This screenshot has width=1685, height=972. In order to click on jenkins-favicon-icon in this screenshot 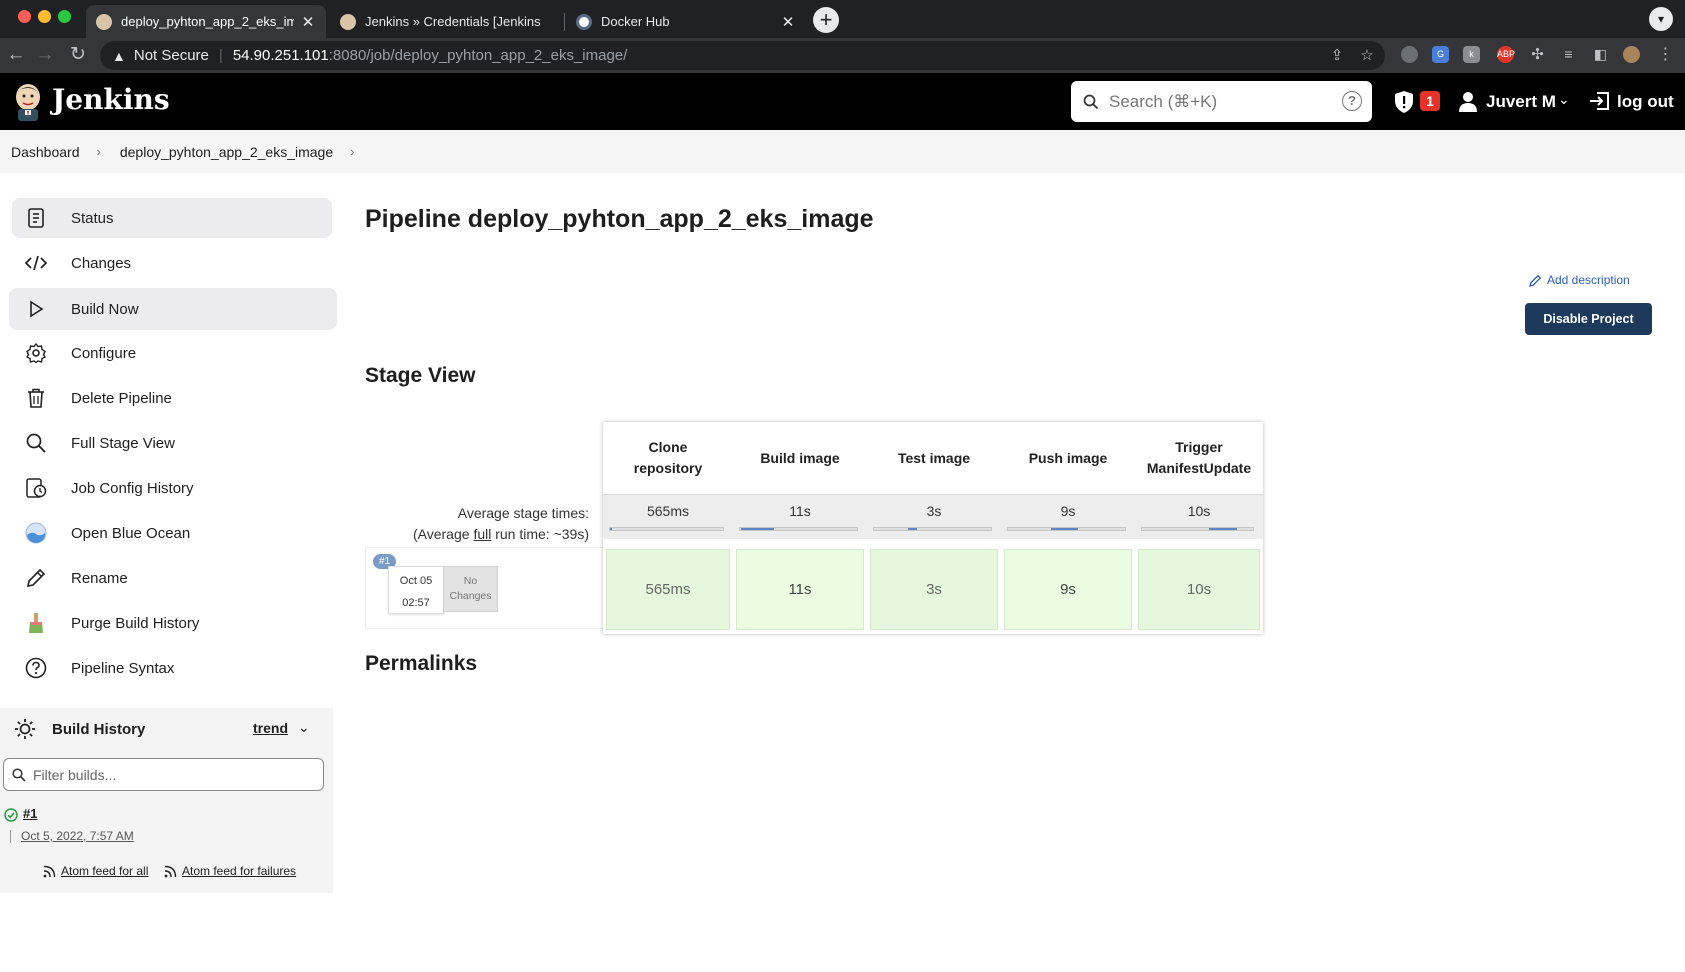, I will do `click(348, 21)`.